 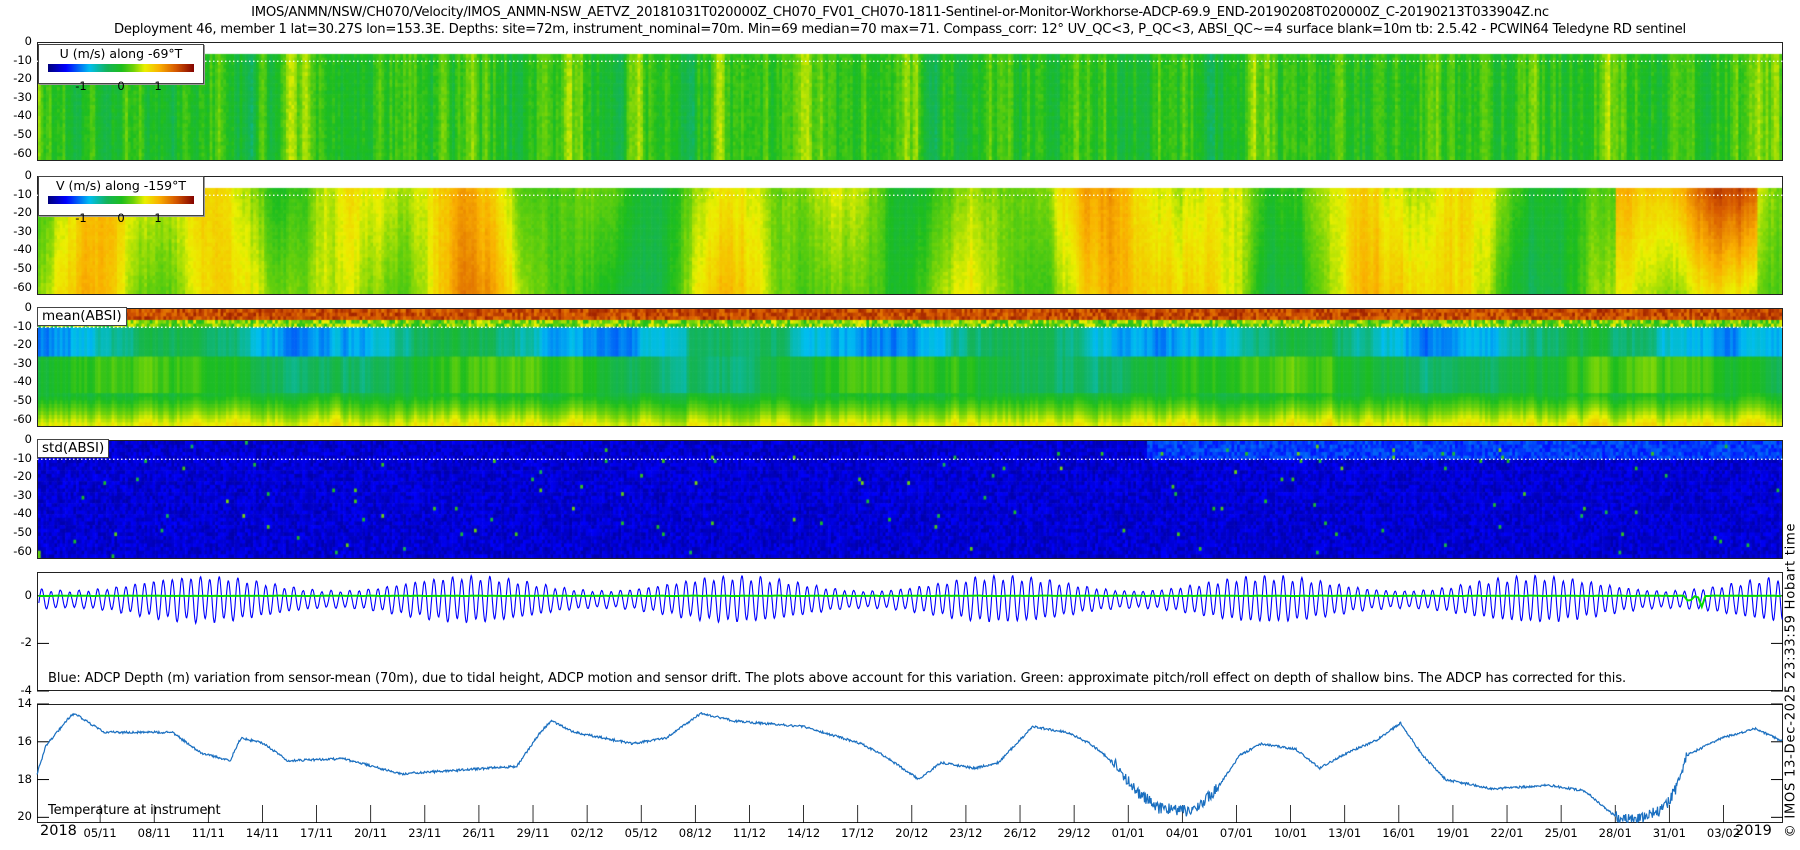 I want to click on y-tick-label: 16, so click(x=24, y=740).